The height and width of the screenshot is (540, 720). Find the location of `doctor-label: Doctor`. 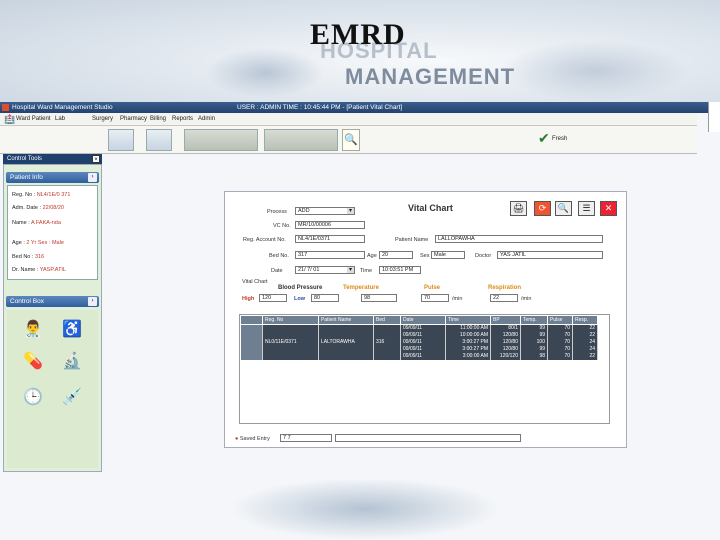

doctor-label: Doctor is located at coordinates (483, 256).